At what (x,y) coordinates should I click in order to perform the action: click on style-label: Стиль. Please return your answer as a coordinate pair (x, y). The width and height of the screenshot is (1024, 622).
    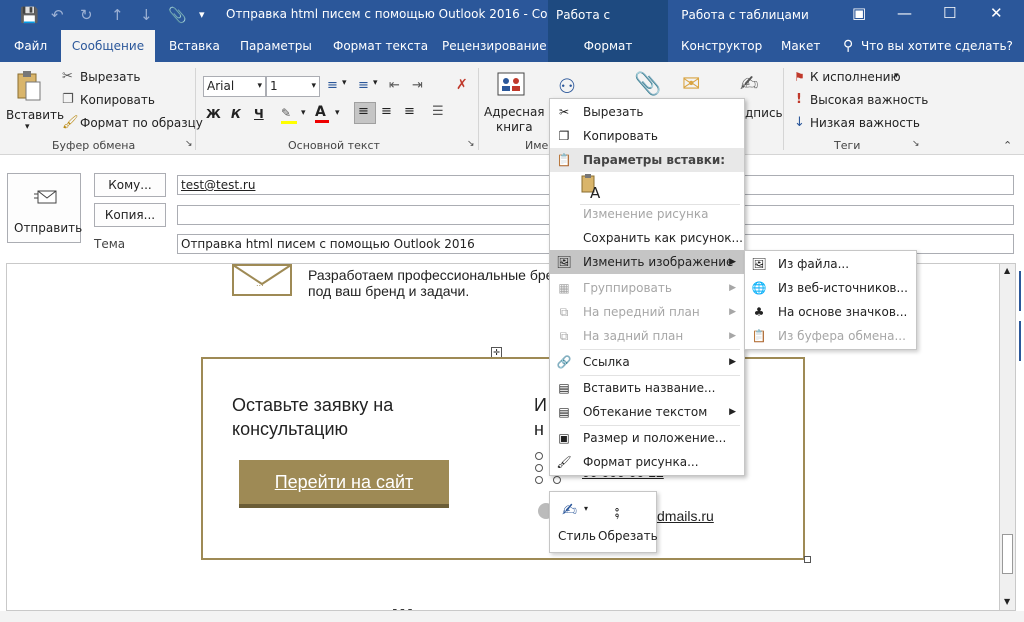
    Looking at the image, I should click on (577, 536).